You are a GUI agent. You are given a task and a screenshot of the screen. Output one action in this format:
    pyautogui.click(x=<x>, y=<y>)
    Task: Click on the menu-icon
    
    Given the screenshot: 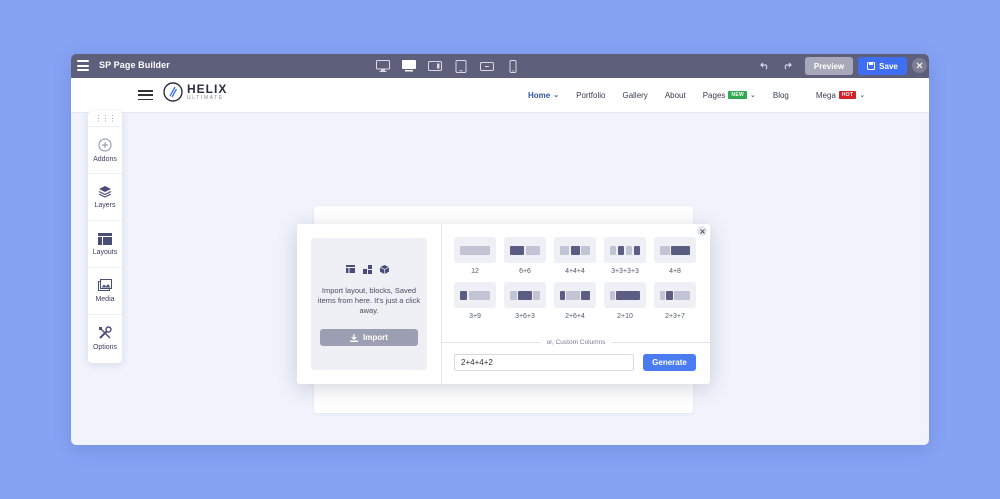 What is the action you would take?
    pyautogui.click(x=83, y=65)
    